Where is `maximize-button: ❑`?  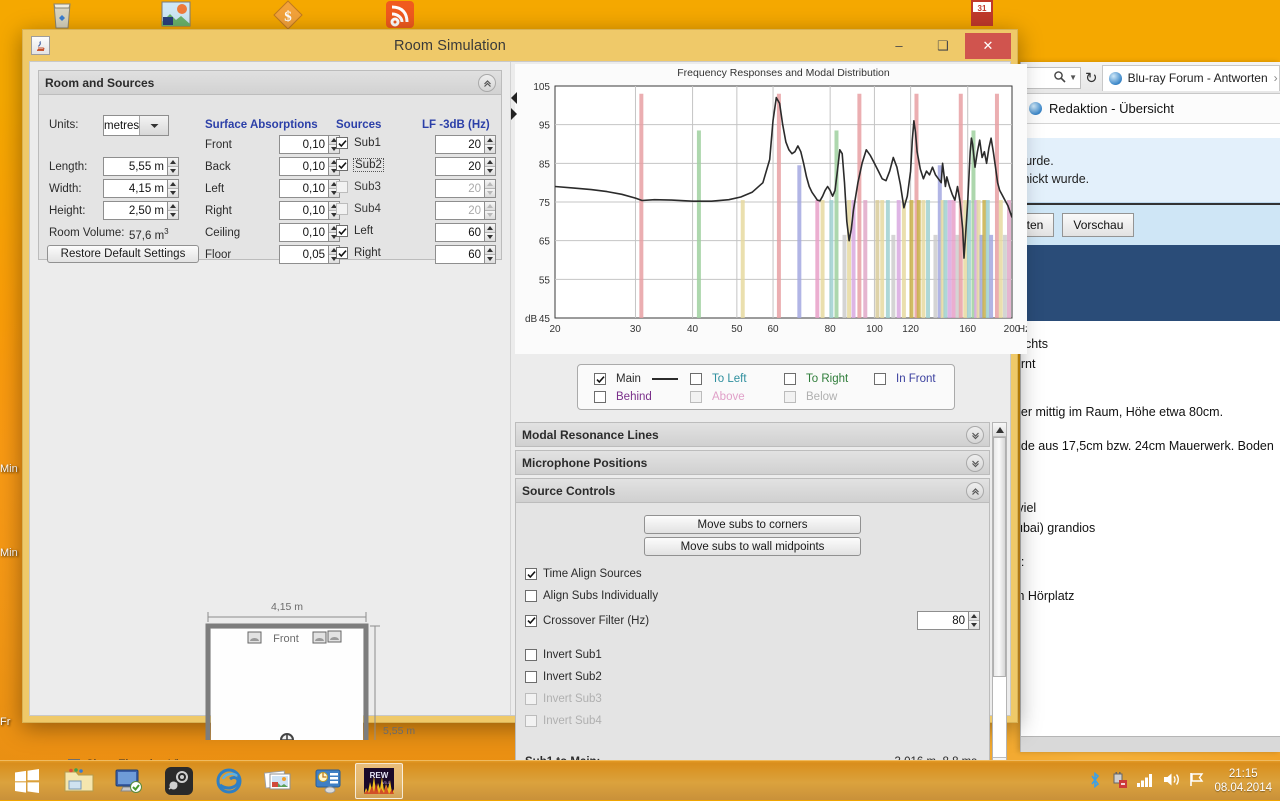
maximize-button: ❑ is located at coordinates (943, 45).